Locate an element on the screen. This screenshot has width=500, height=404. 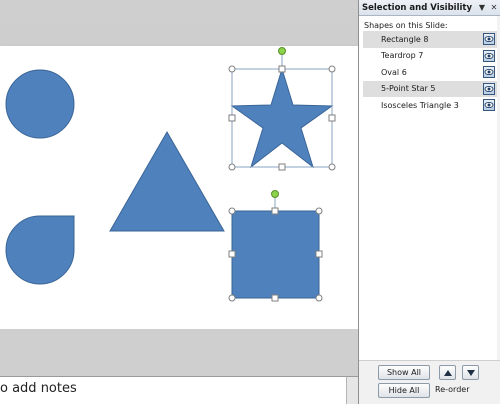
shape-item-label: 5-Point Star 5 is located at coordinates (408, 89).